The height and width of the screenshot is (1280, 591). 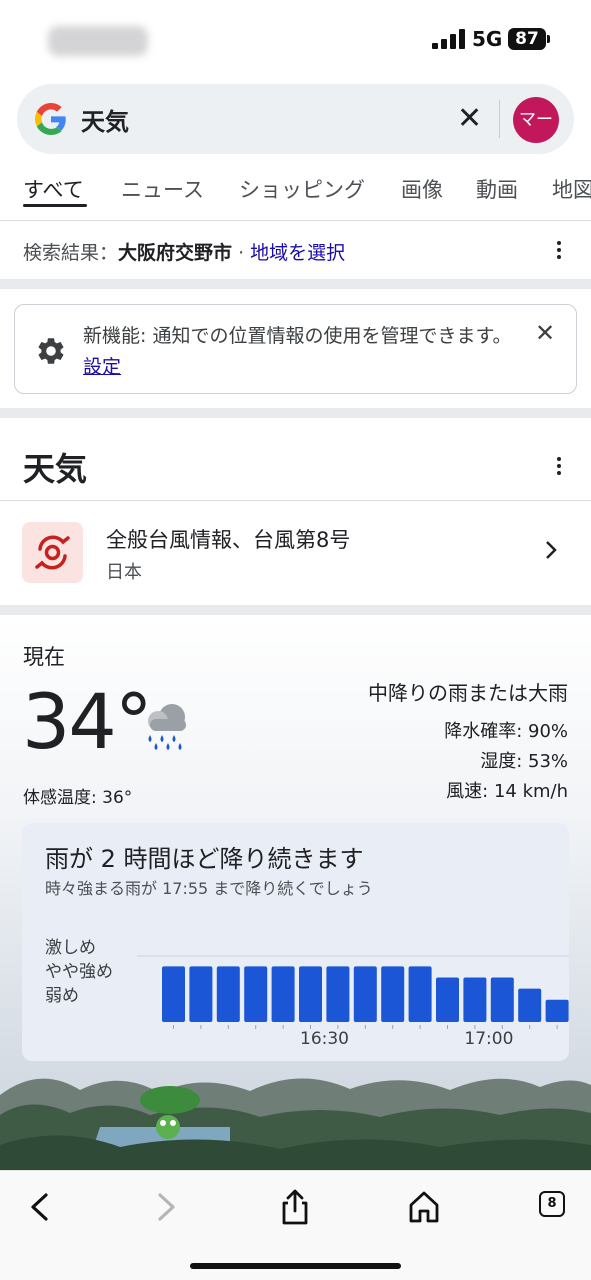 What do you see at coordinates (53, 189) in the screenshot?
I see `tab-all: すべて` at bounding box center [53, 189].